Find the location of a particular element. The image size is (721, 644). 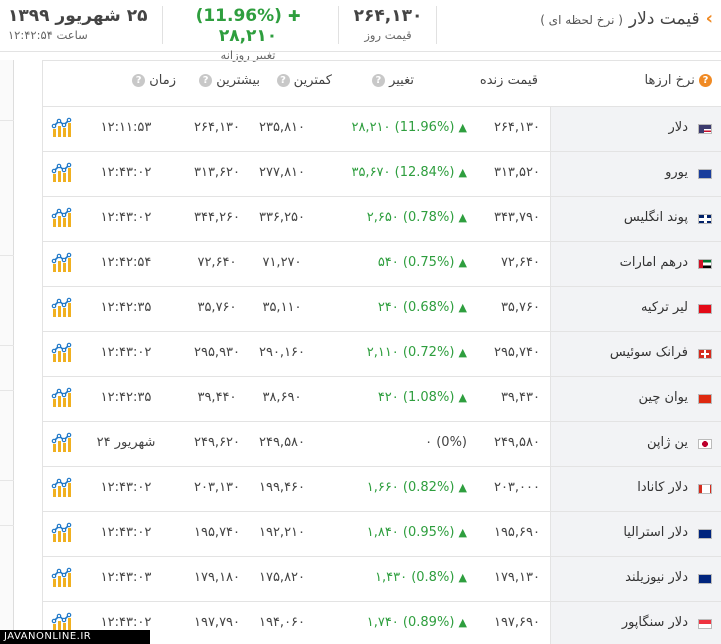

currency-name-cell: دلار کانادا is located at coordinates (635, 489).